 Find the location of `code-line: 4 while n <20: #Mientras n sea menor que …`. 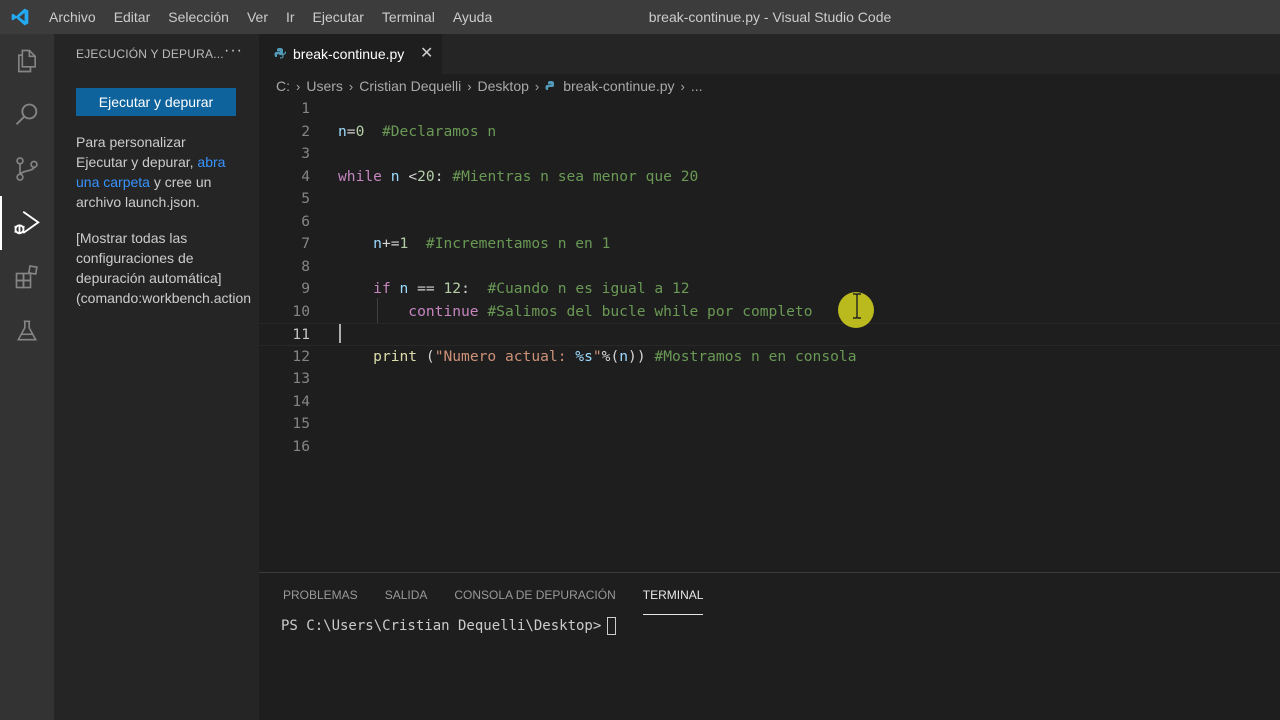

code-line: 4 while n <20: #Mientras n sea menor que … is located at coordinates (769, 177).